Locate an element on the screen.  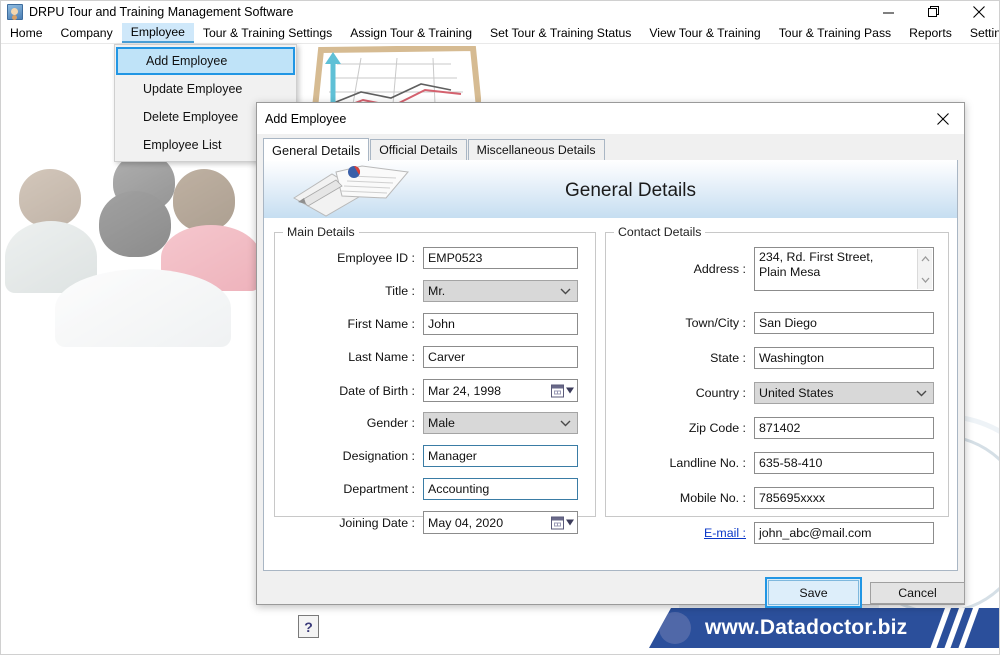
textarea-address: 234, Rd. First Street, Plain Mesa is located at coordinates (844, 269).